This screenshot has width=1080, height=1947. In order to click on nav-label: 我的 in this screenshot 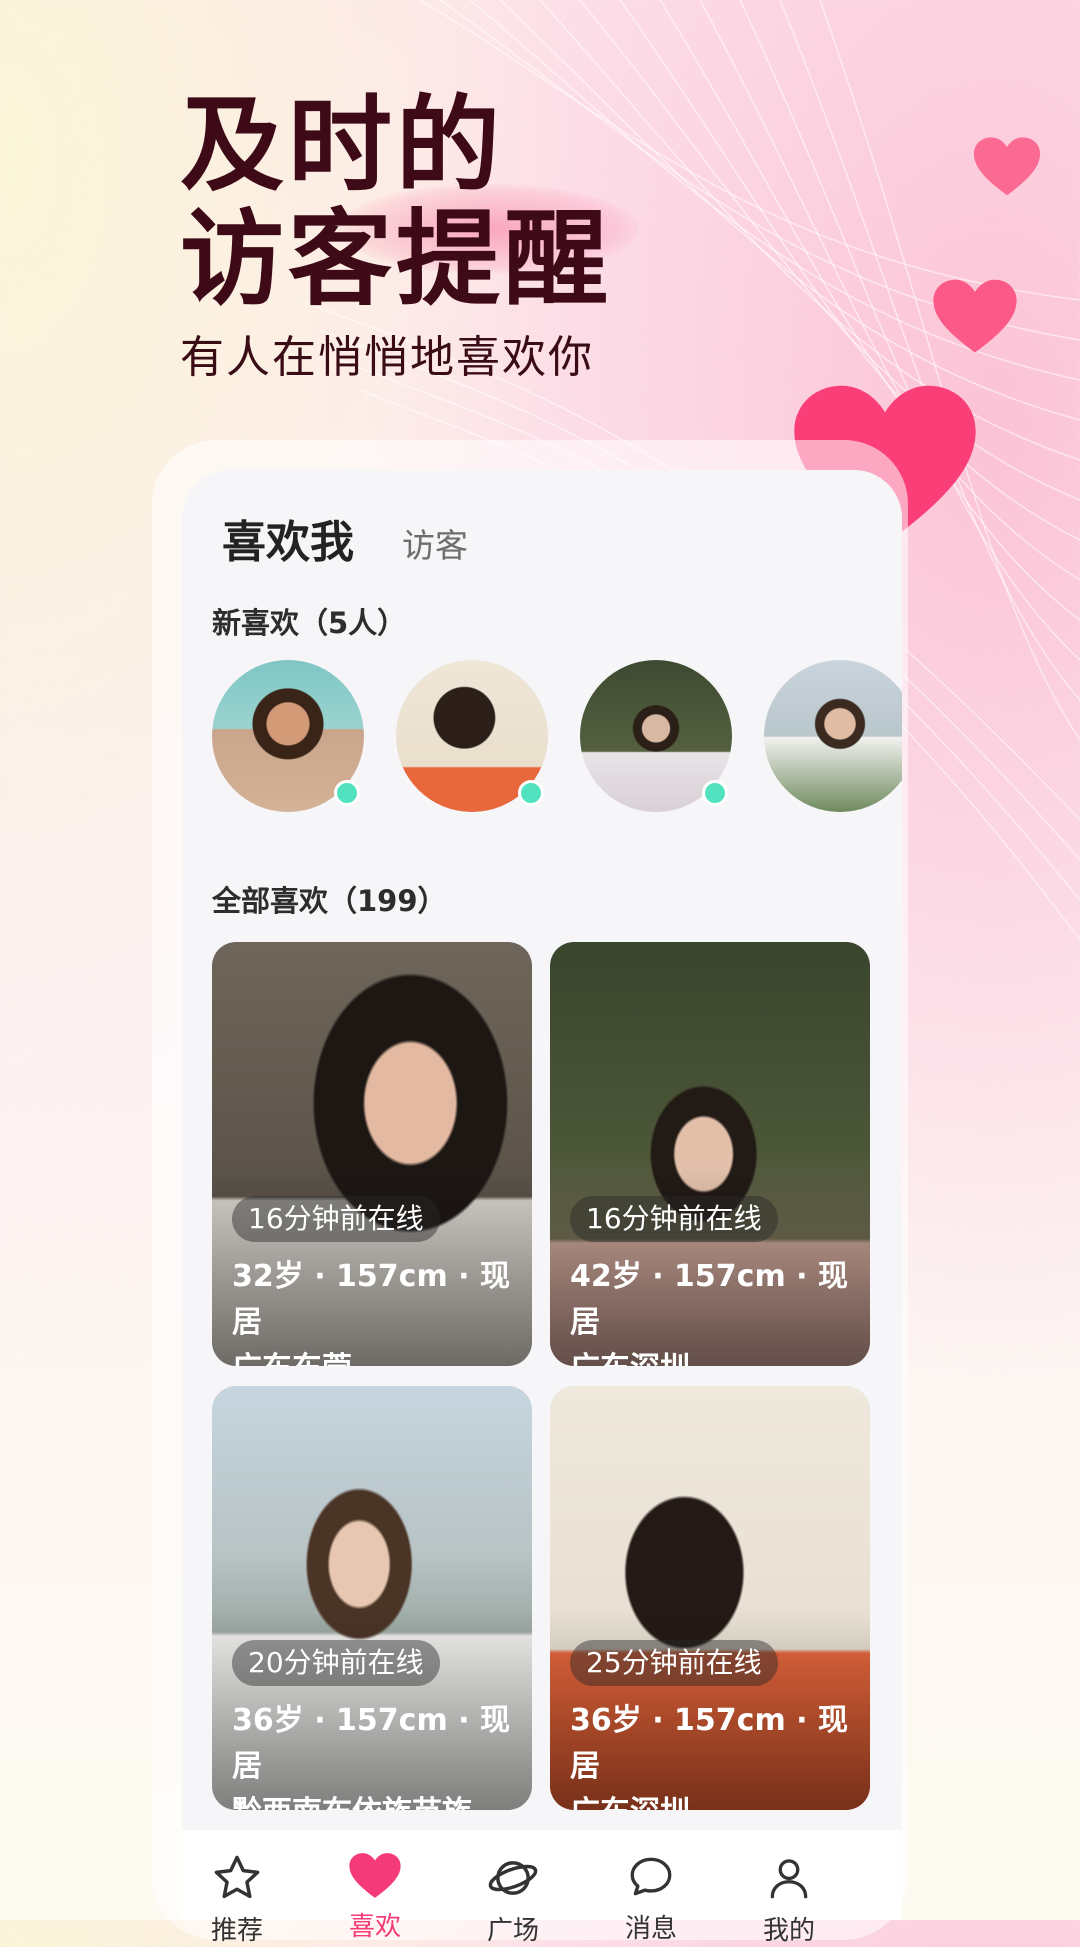, I will do `click(788, 1931)`.